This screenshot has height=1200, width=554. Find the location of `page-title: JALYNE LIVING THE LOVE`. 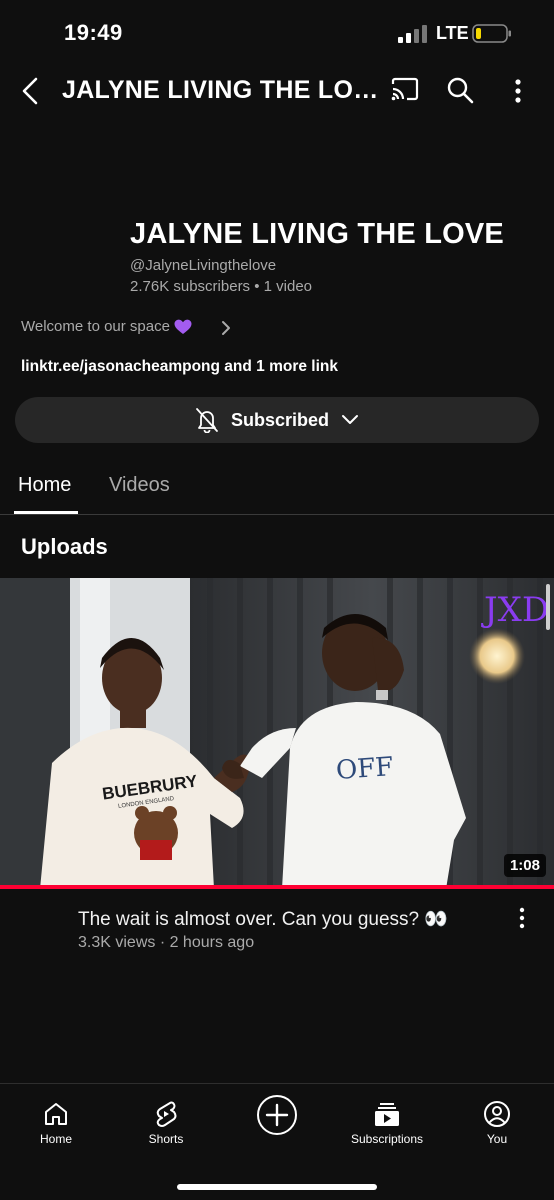

page-title: JALYNE LIVING THE LOVE is located at coordinates (221, 90).